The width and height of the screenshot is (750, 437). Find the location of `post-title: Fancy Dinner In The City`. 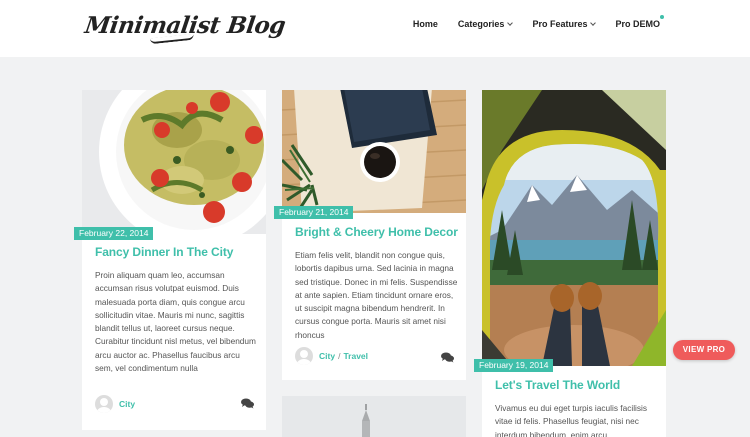

post-title: Fancy Dinner In The City is located at coordinates (164, 252).